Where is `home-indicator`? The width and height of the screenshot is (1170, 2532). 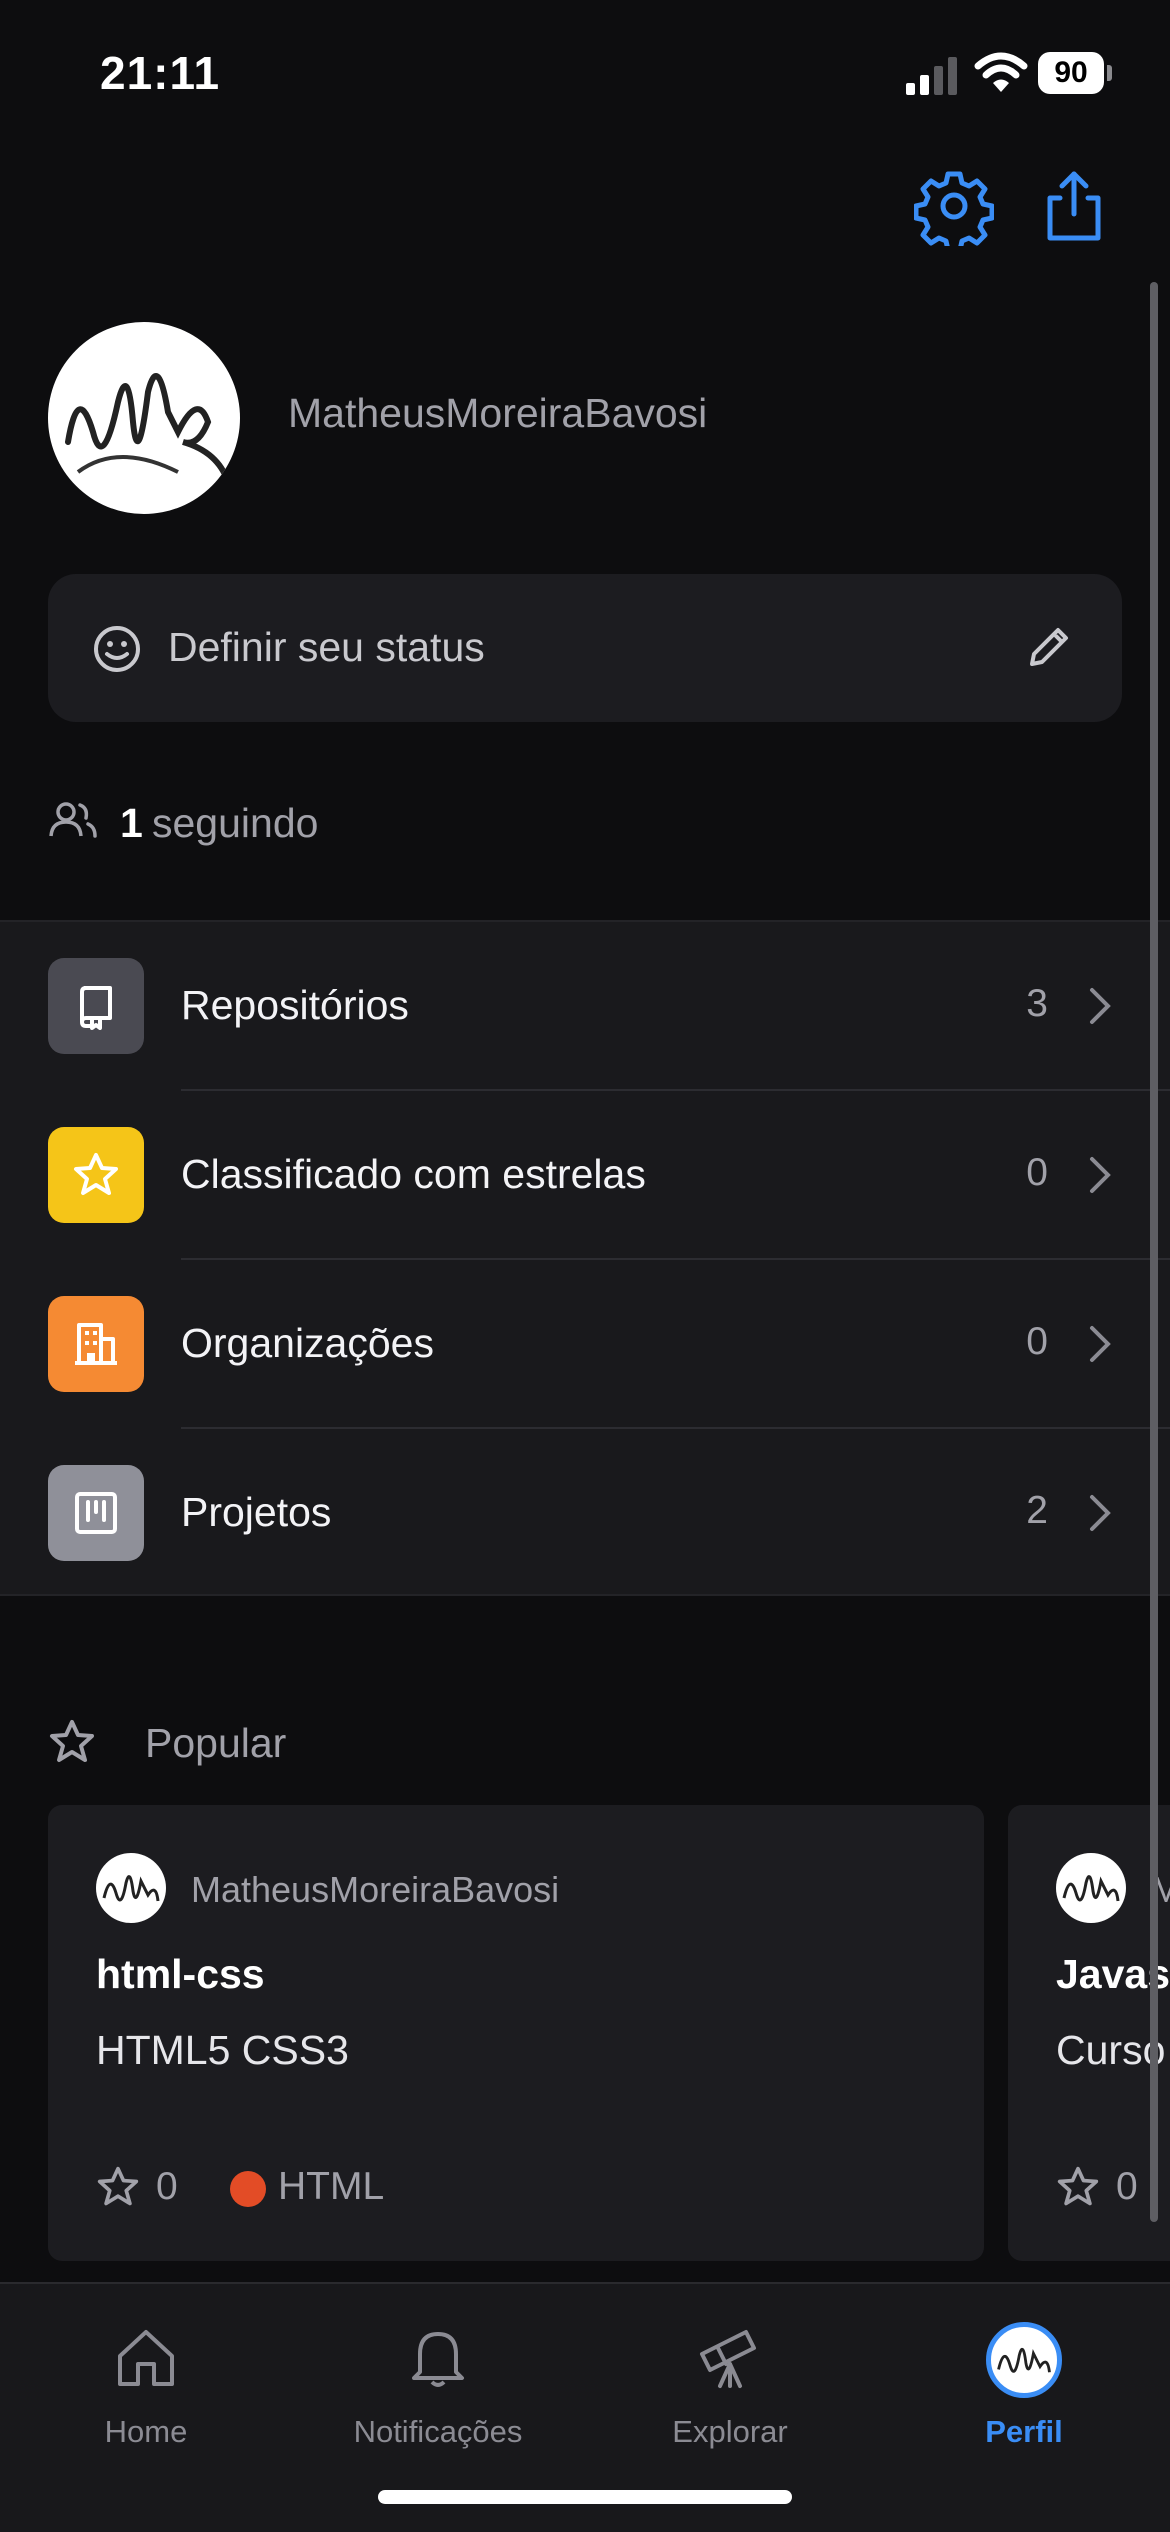 home-indicator is located at coordinates (585, 2497).